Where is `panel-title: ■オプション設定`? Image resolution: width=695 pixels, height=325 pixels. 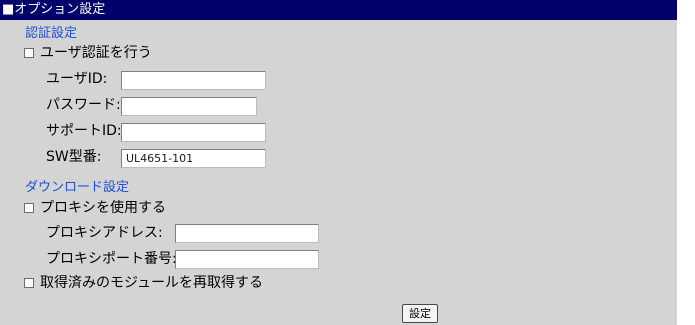
panel-title: ■オプション設定 is located at coordinates (54, 9).